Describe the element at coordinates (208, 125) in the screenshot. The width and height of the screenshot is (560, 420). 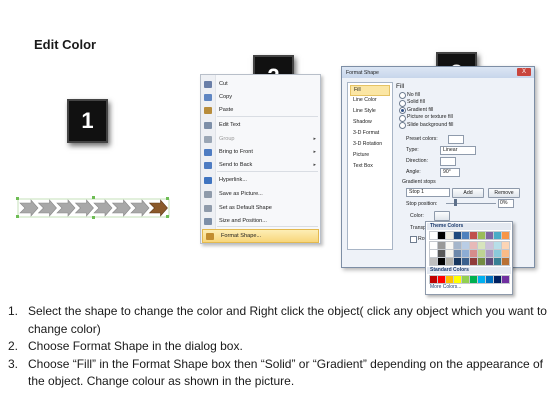
I see `edit-text-icon` at that location.